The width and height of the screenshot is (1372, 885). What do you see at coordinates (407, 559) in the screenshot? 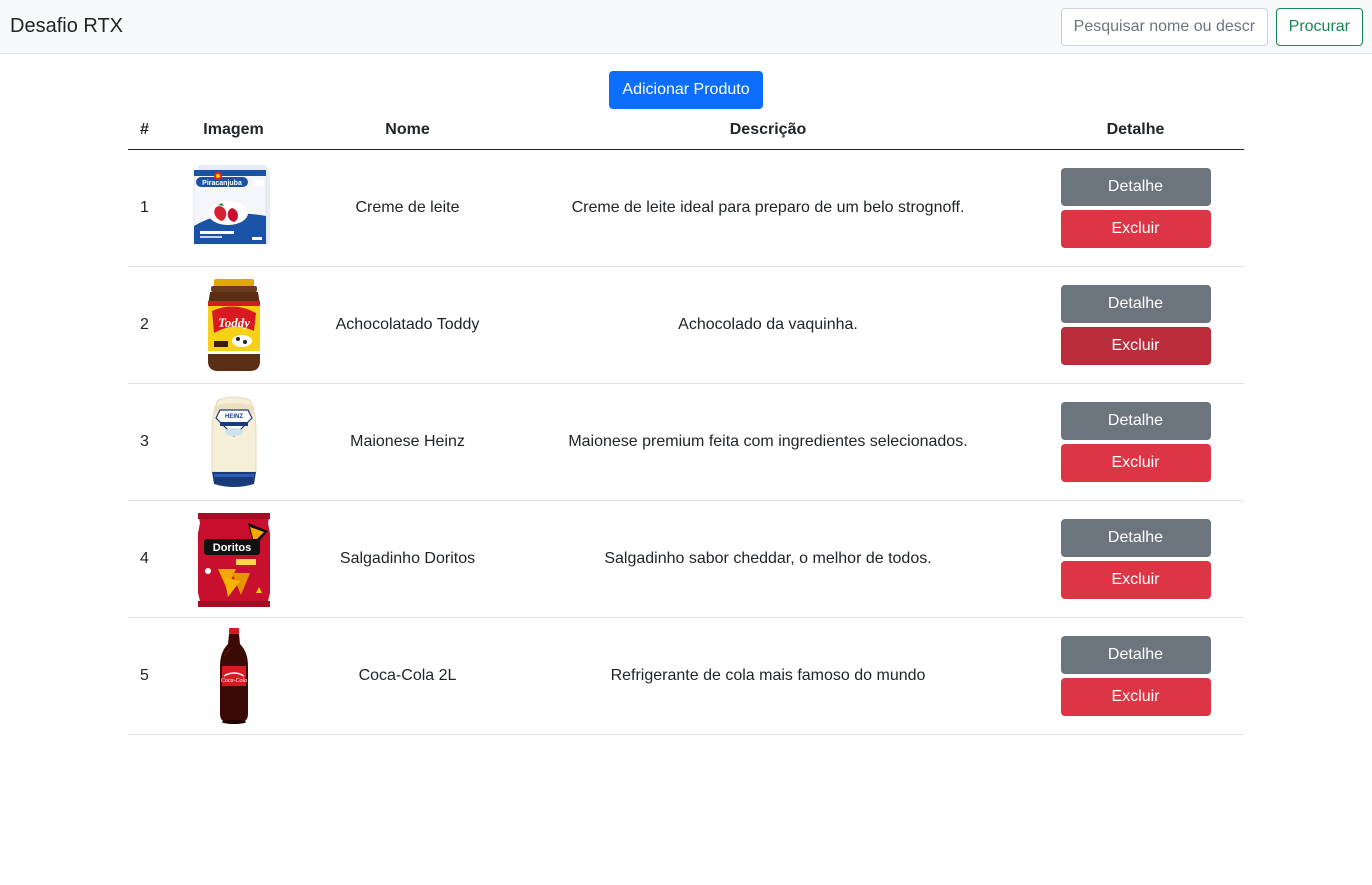
I see `row-name: Salgadinho Doritos` at bounding box center [407, 559].